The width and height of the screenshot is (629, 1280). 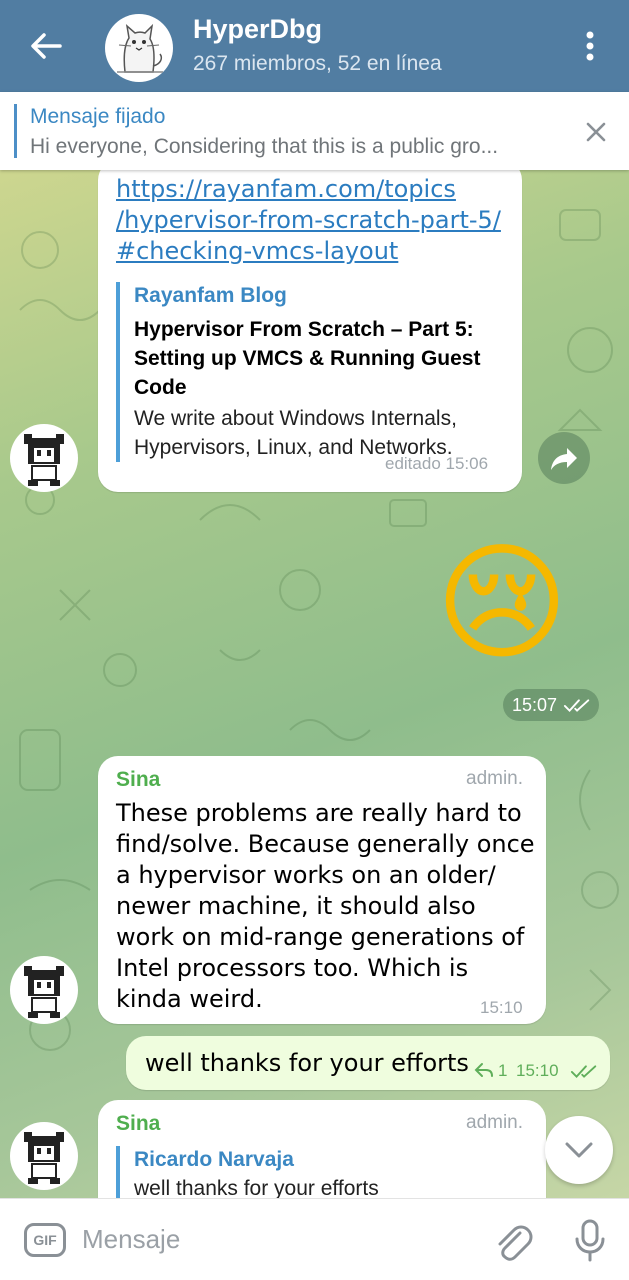 What do you see at coordinates (256, 1187) in the screenshot?
I see `quote-text: well thanks for your efforts` at bounding box center [256, 1187].